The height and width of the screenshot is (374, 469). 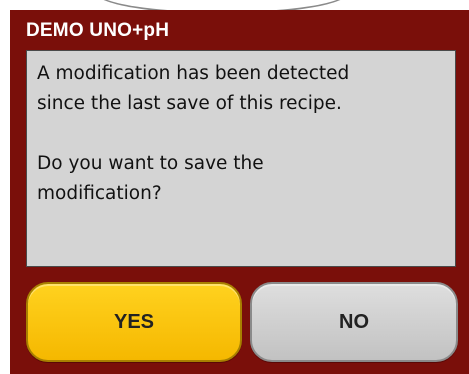 What do you see at coordinates (222, 5) in the screenshot?
I see `background-curve` at bounding box center [222, 5].